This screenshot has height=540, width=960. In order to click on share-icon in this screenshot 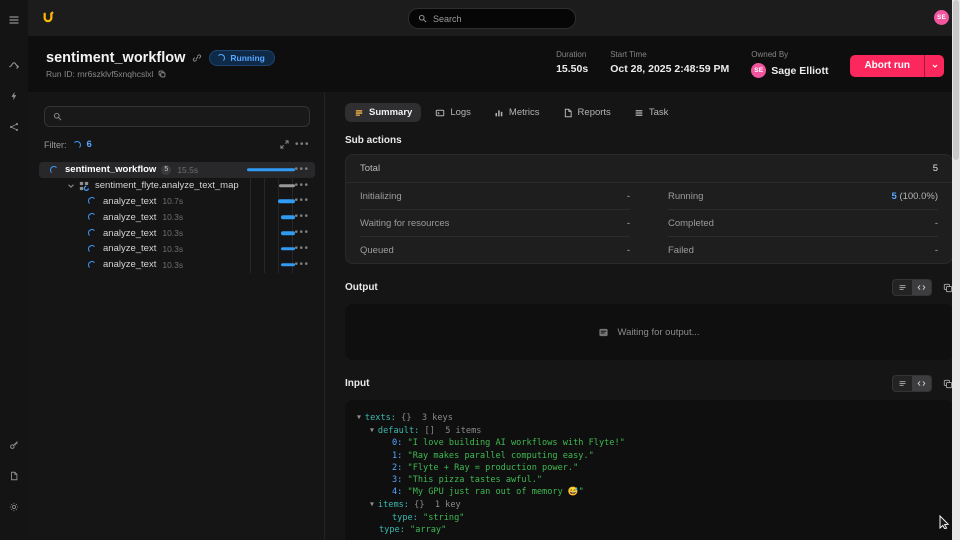, I will do `click(14, 127)`.